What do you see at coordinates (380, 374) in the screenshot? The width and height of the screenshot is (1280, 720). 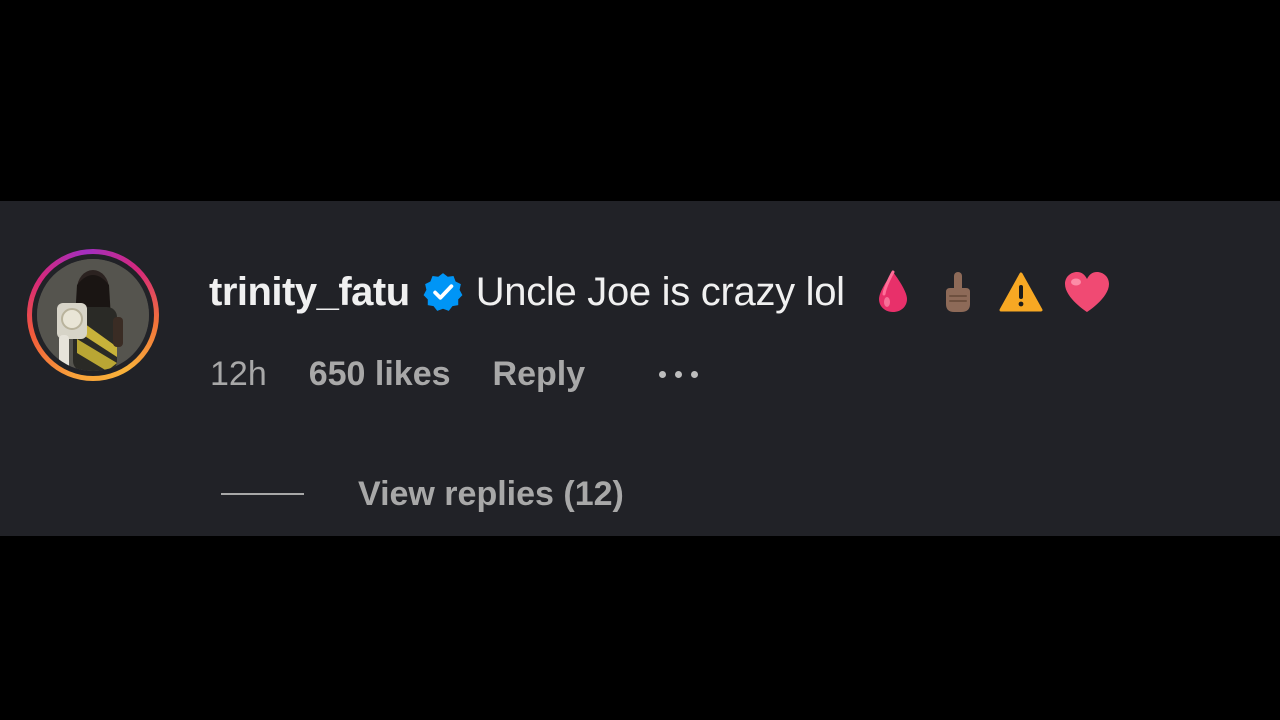 I see `likes-count: 650 likes` at bounding box center [380, 374].